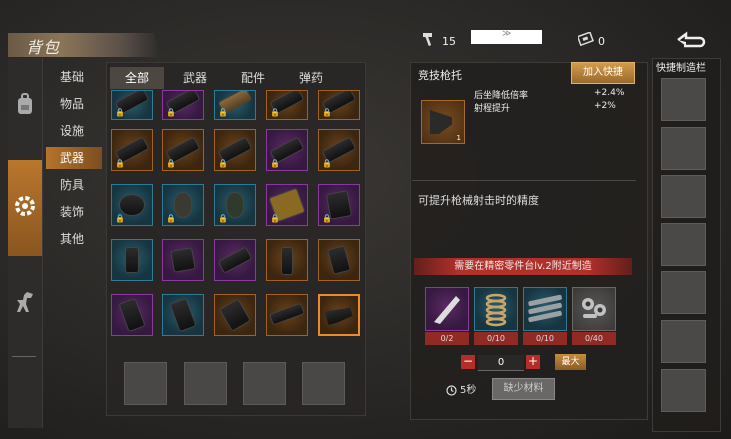 Image resolution: width=731 pixels, height=439 pixels. What do you see at coordinates (501, 363) in the screenshot?
I see `quantity-field: 0` at bounding box center [501, 363].